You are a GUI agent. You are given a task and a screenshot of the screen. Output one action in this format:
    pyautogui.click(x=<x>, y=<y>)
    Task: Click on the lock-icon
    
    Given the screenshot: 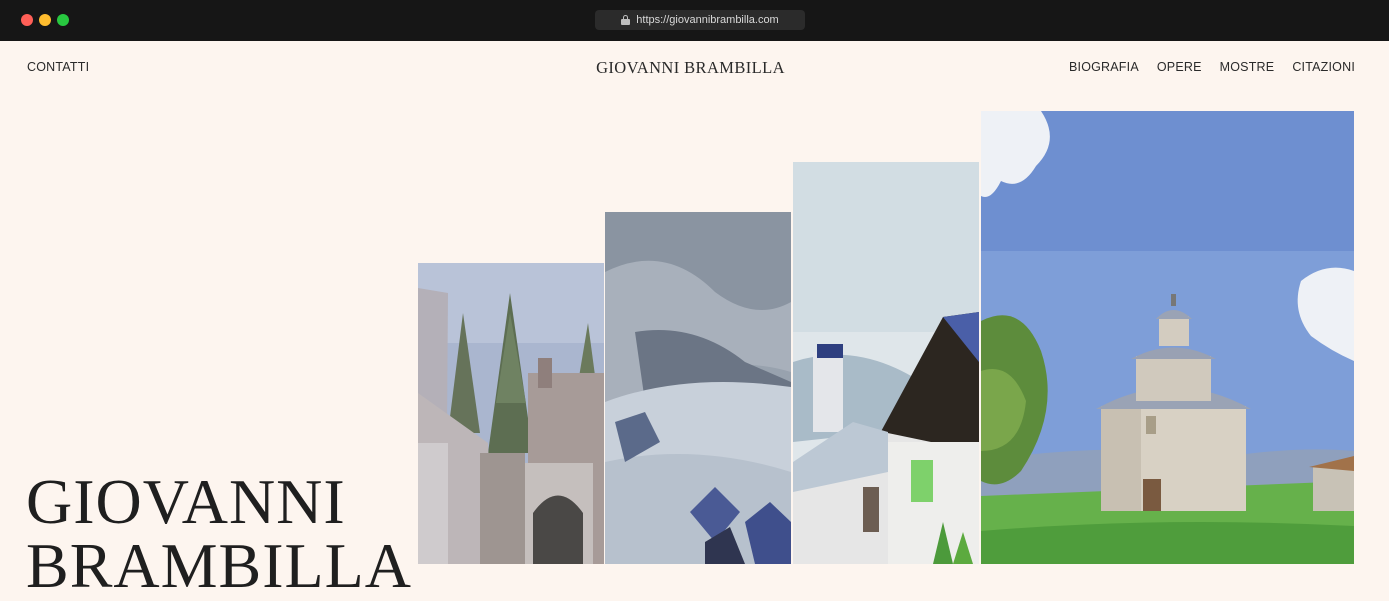 What is the action you would take?
    pyautogui.click(x=626, y=20)
    